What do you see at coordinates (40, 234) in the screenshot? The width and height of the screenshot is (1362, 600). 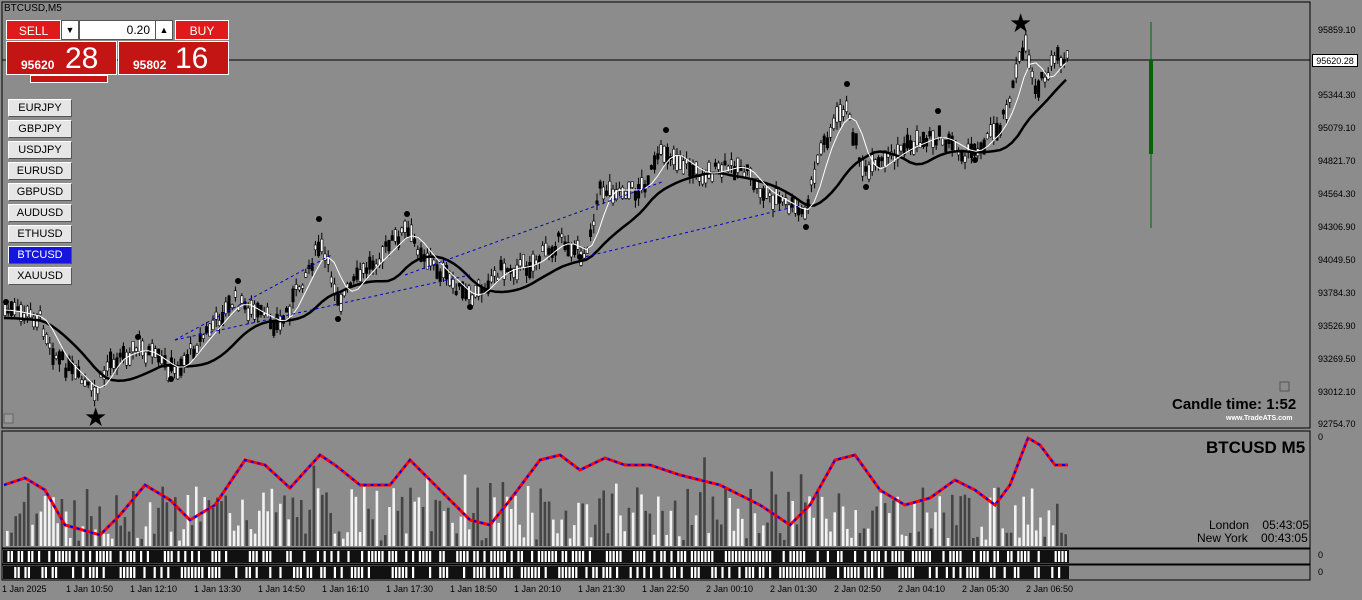 I see `symbol-button-ethusd: ETHUSD` at bounding box center [40, 234].